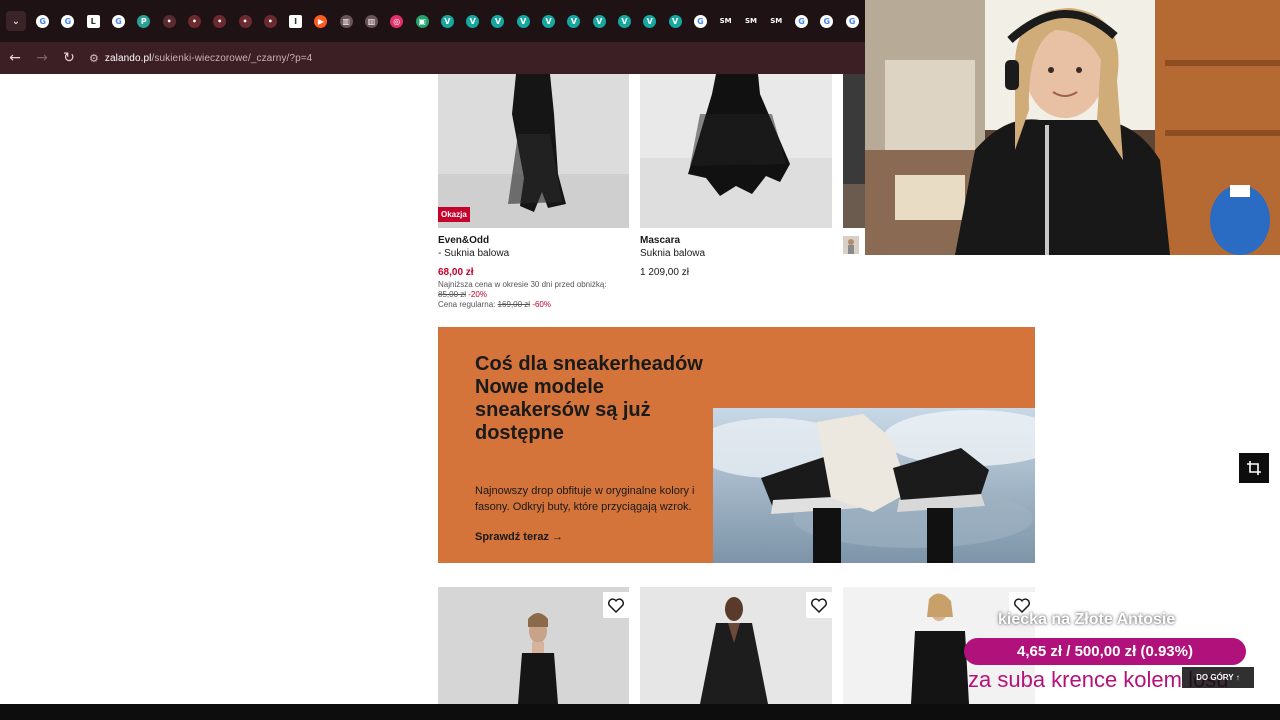 The width and height of the screenshot is (1280, 720). What do you see at coordinates (456, 272) in the screenshot?
I see `product-price: 68,00 zł` at bounding box center [456, 272].